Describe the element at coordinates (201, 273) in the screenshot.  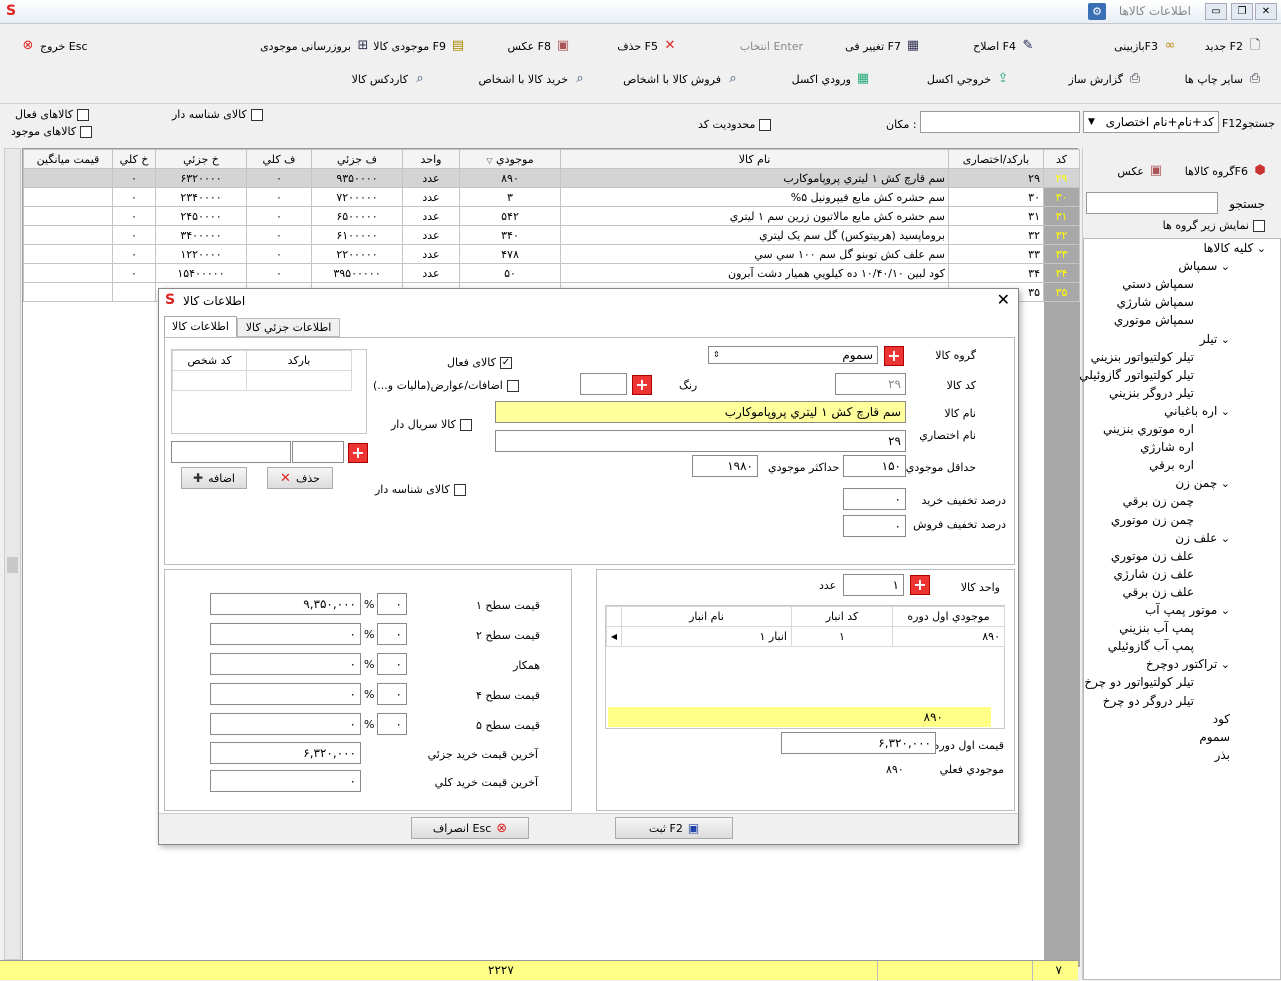
I see `cell-retail-buy: ۱۵۴۰۰۰۰۰` at that location.